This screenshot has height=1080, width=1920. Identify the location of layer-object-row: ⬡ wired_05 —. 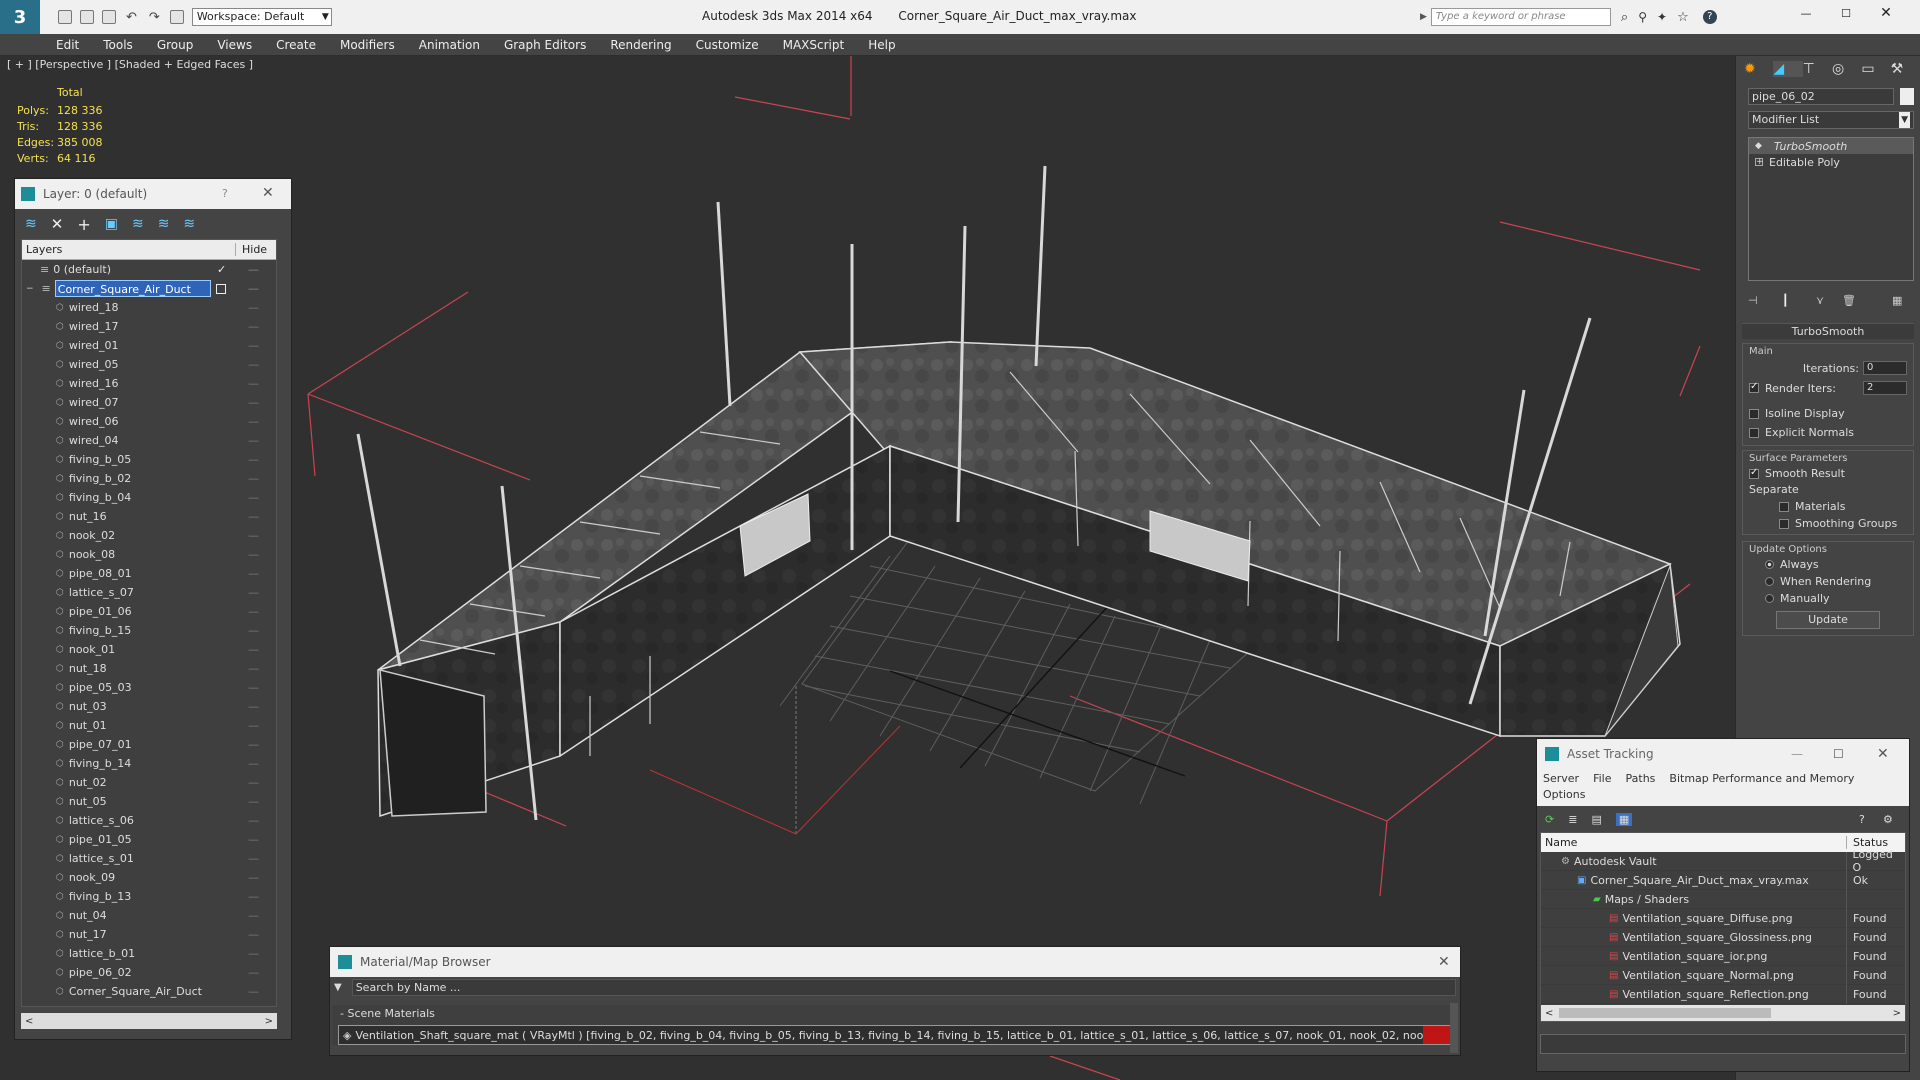
(149, 364).